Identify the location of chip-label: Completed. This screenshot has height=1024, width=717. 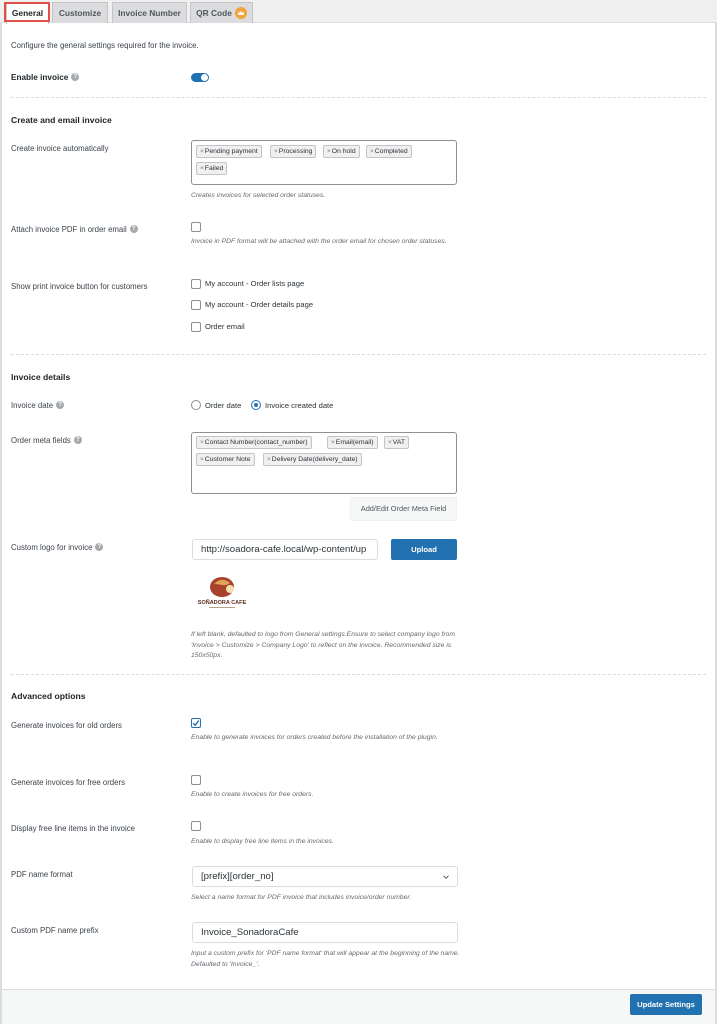
(391, 151).